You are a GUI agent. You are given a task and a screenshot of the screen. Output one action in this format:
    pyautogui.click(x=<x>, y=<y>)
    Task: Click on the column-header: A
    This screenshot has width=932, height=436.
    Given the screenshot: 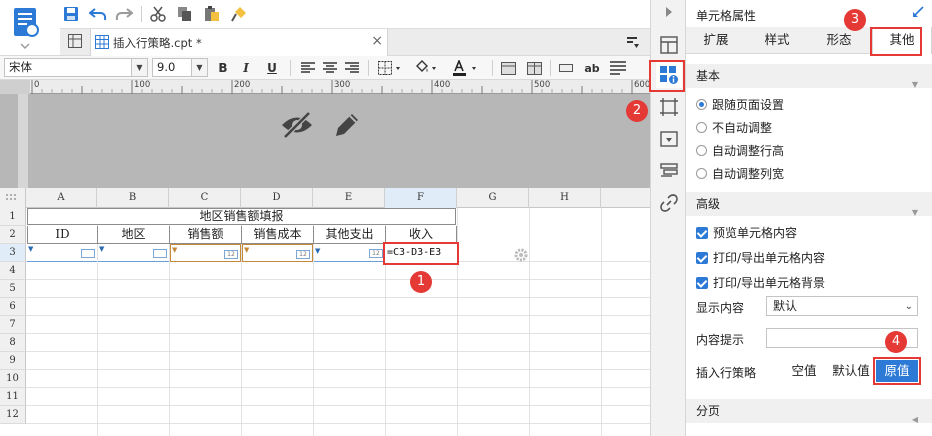 What is the action you would take?
    pyautogui.click(x=61, y=198)
    